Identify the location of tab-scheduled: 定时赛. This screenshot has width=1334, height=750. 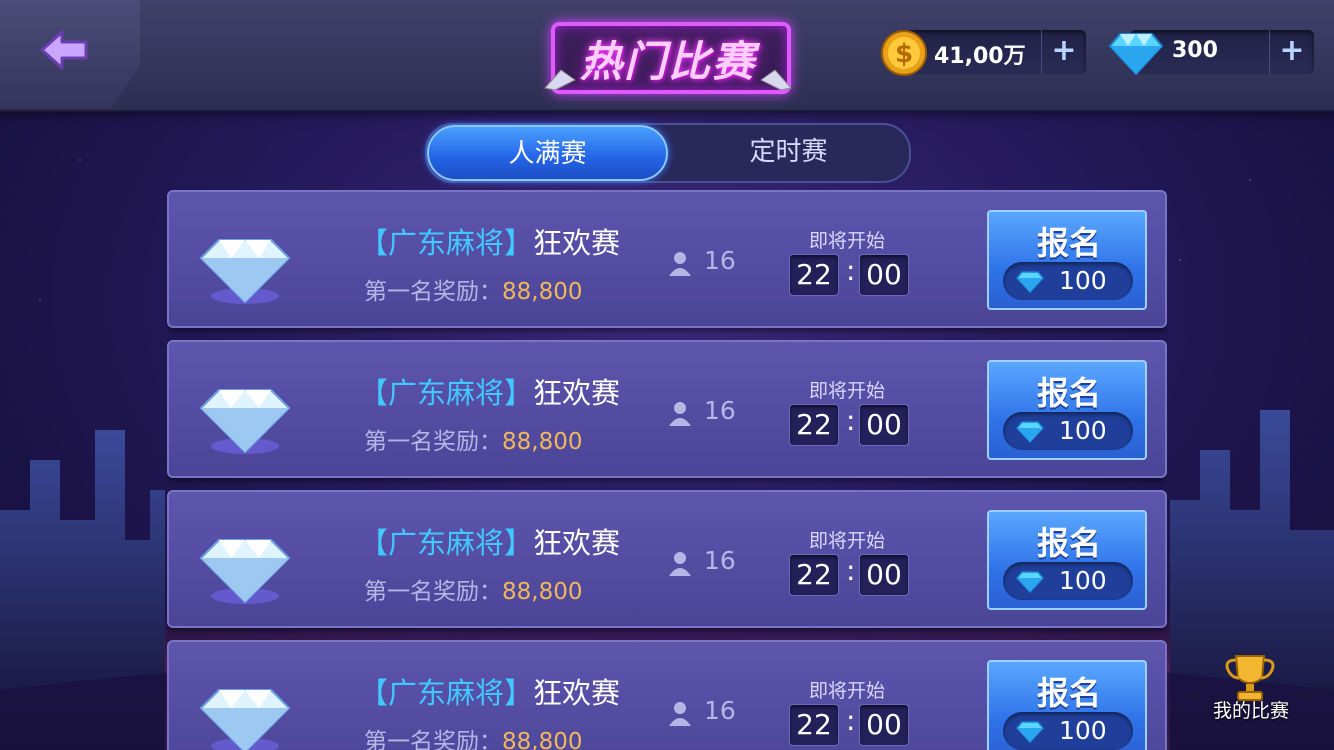
(788, 153).